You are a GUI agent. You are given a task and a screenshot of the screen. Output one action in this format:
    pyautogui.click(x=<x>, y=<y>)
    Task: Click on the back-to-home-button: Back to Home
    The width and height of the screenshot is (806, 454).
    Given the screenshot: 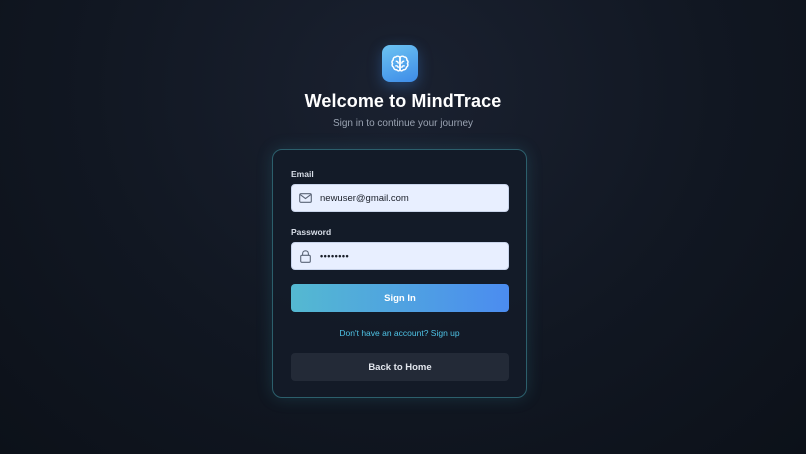 What is the action you would take?
    pyautogui.click(x=400, y=367)
    